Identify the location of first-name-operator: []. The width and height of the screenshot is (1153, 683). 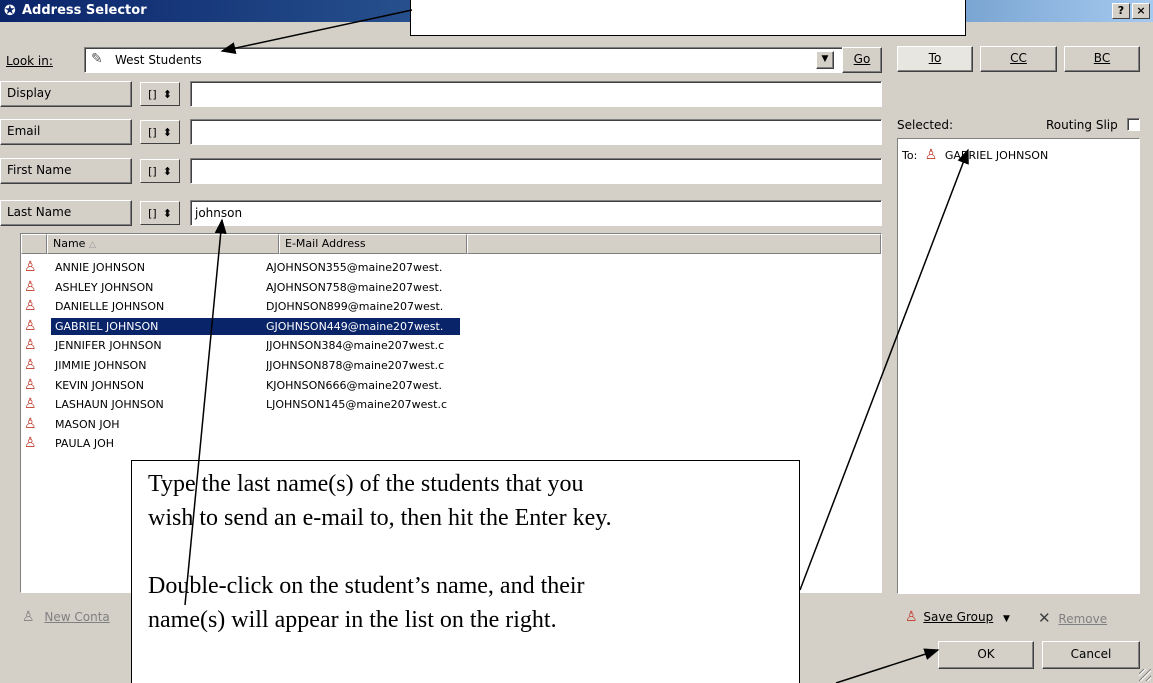
(152, 171).